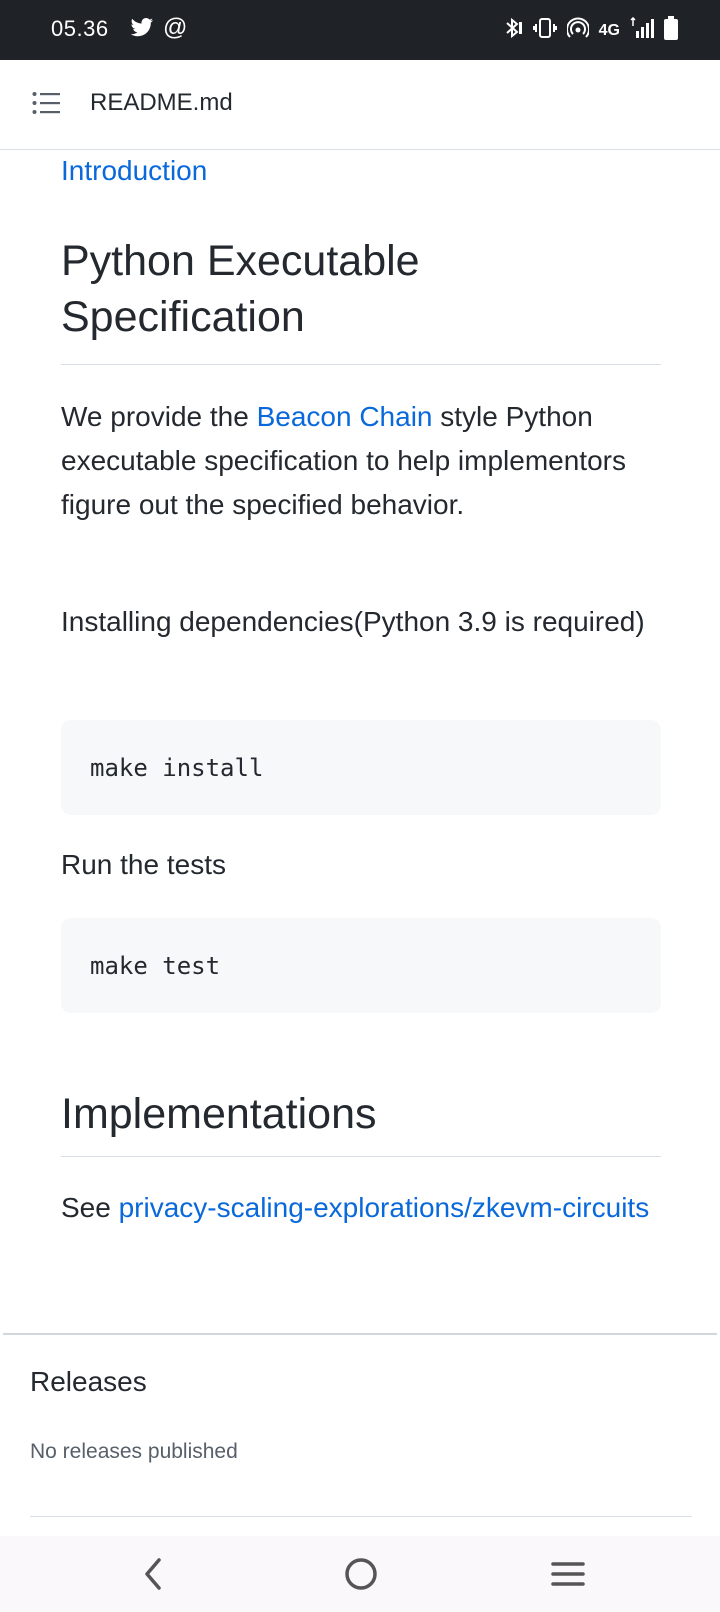 The width and height of the screenshot is (720, 1612). What do you see at coordinates (134, 171) in the screenshot?
I see `introduction-link: Introduction` at bounding box center [134, 171].